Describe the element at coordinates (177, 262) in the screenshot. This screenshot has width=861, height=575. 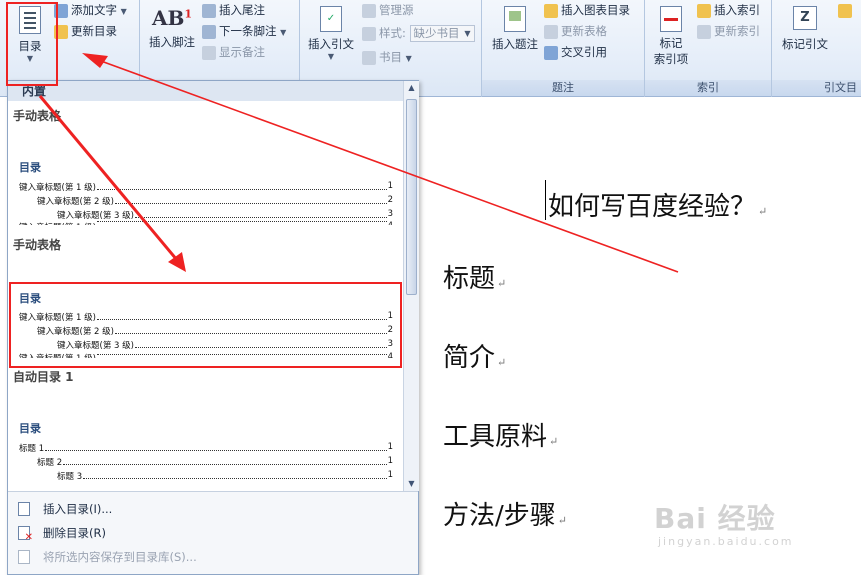
I see `annotation-arrowhead-toc-style` at that location.